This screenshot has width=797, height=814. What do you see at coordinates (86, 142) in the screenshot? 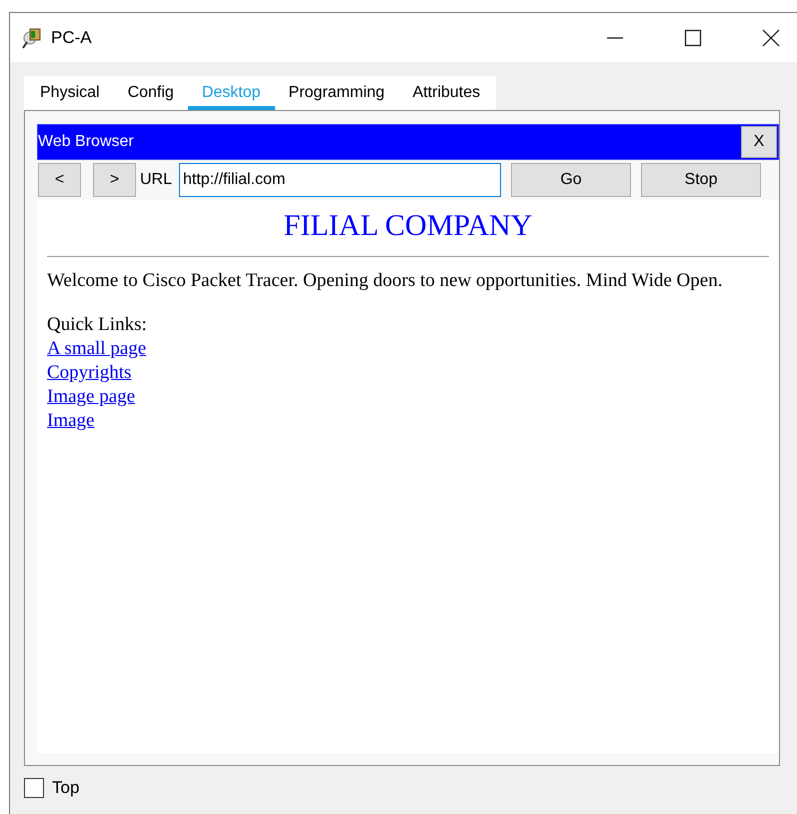
I see `browser-title: Web Browser` at bounding box center [86, 142].